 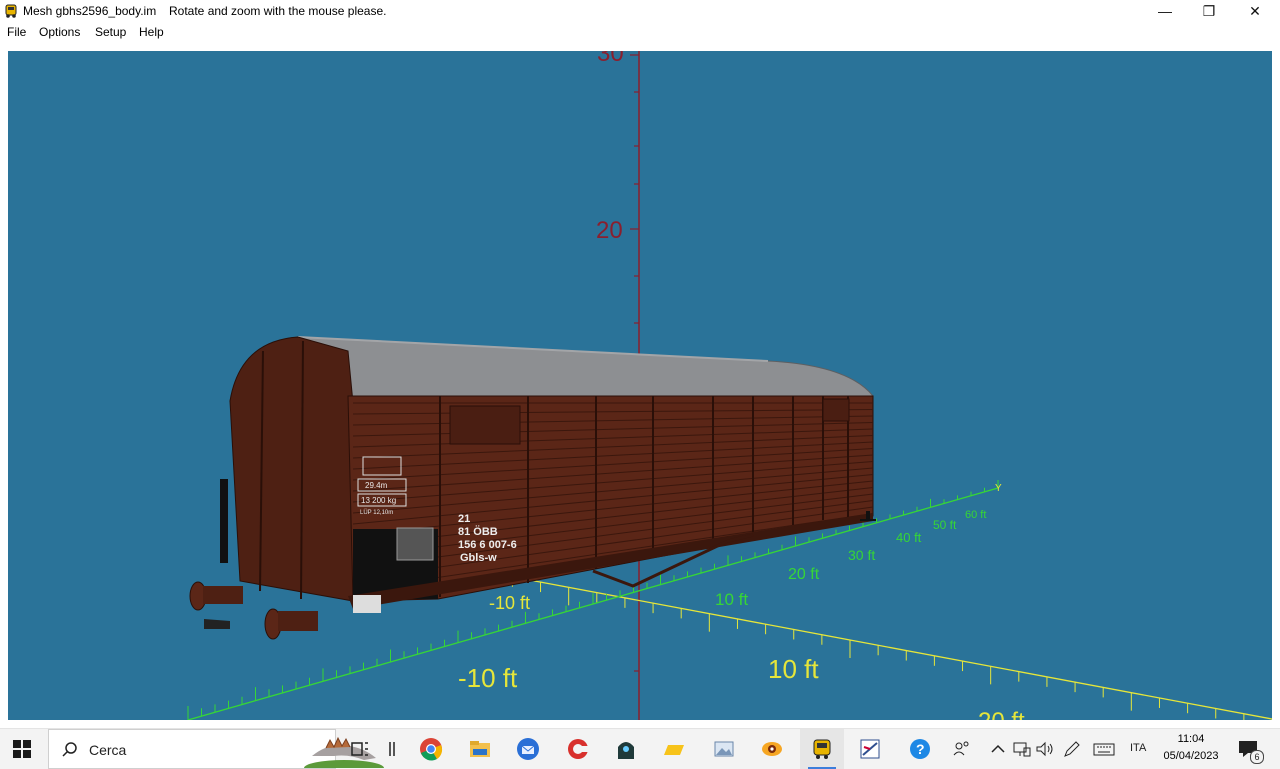 What do you see at coordinates (849, 640) in the screenshot?
I see `x-axis` at bounding box center [849, 640].